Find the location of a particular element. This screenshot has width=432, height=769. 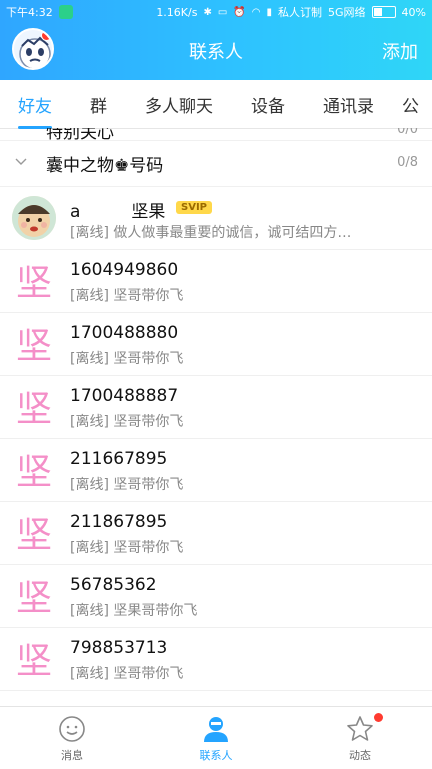

tab-address-book: 通讯录 is located at coordinates (348, 104).